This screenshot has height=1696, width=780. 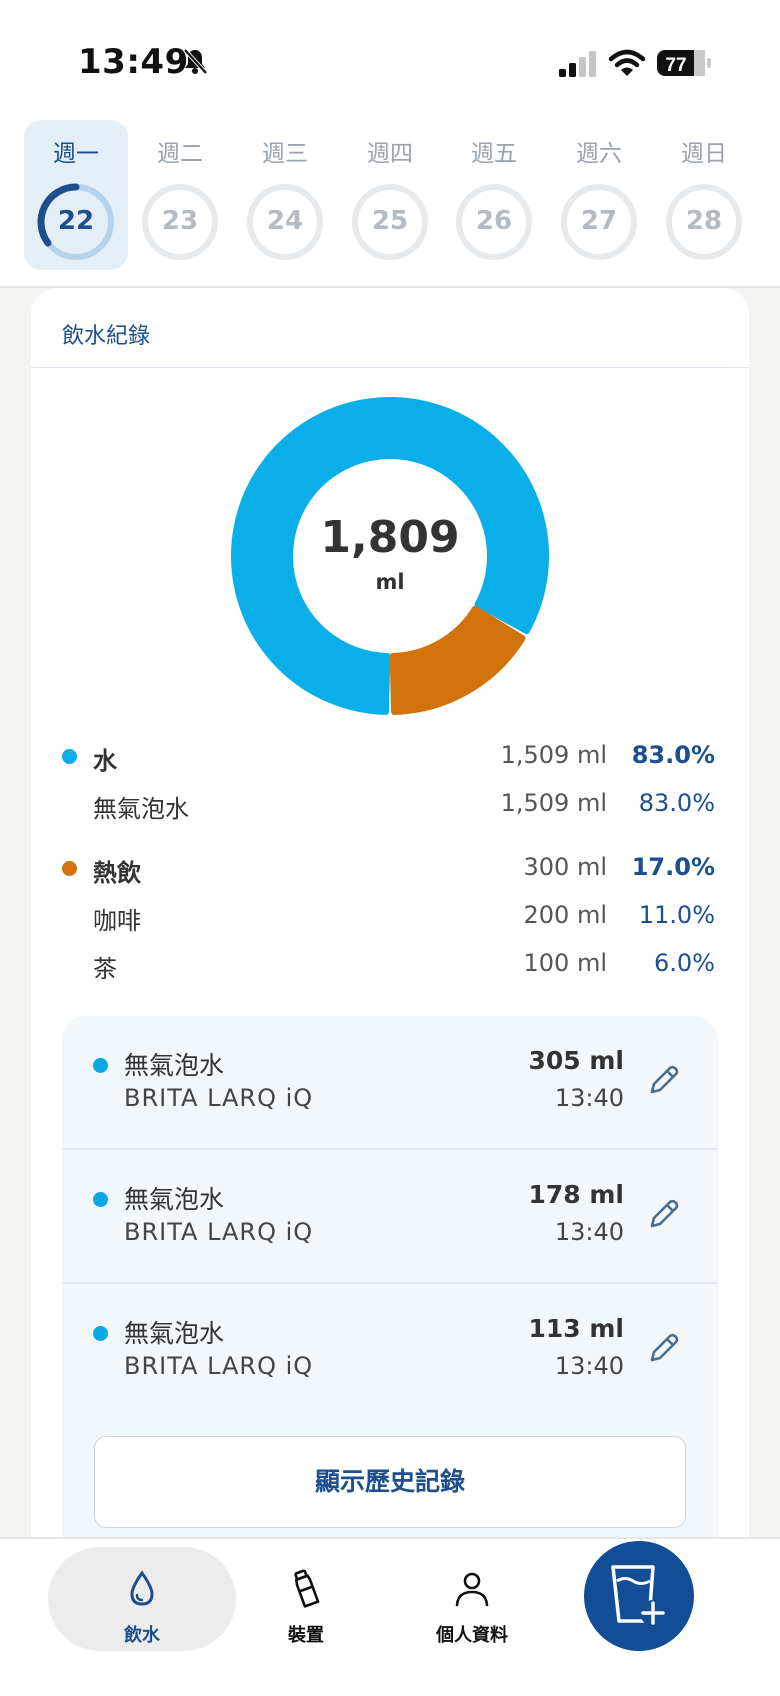 What do you see at coordinates (106, 336) in the screenshot?
I see `card-title: 飲水紀錄` at bounding box center [106, 336].